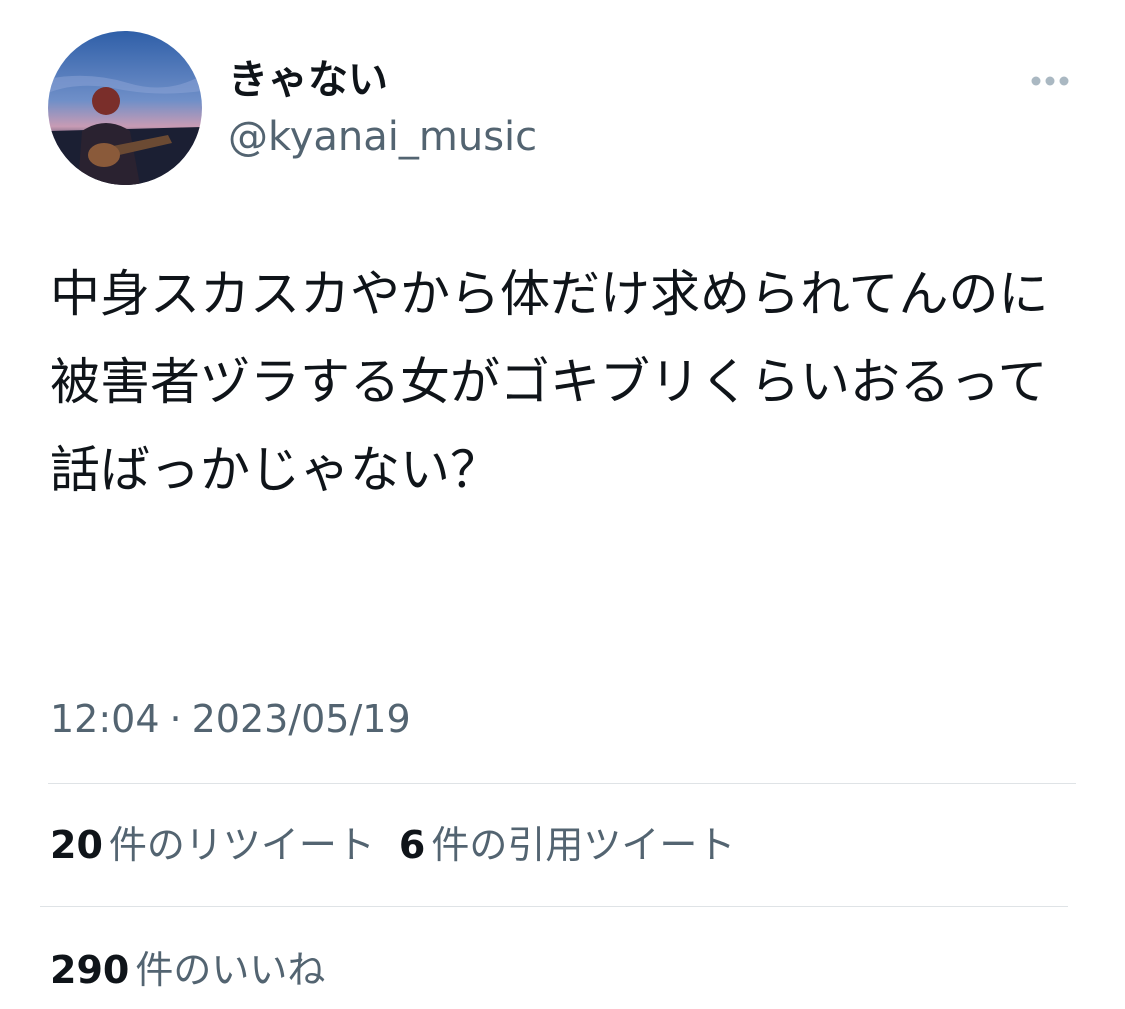 This screenshot has width=1125, height=1009. I want to click on retweets-count: 20, so click(76, 845).